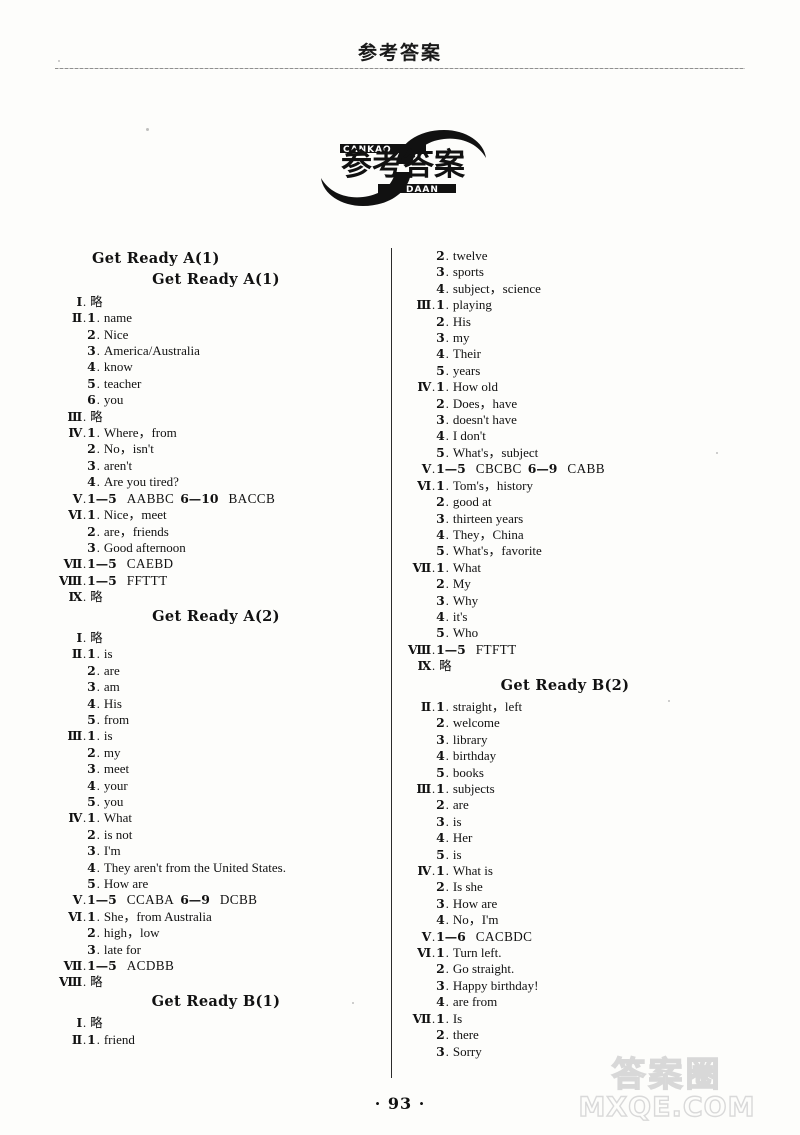  What do you see at coordinates (216, 581) in the screenshot?
I see `answer-range-row: Ⅷ. 1—5 FFTTT` at bounding box center [216, 581].